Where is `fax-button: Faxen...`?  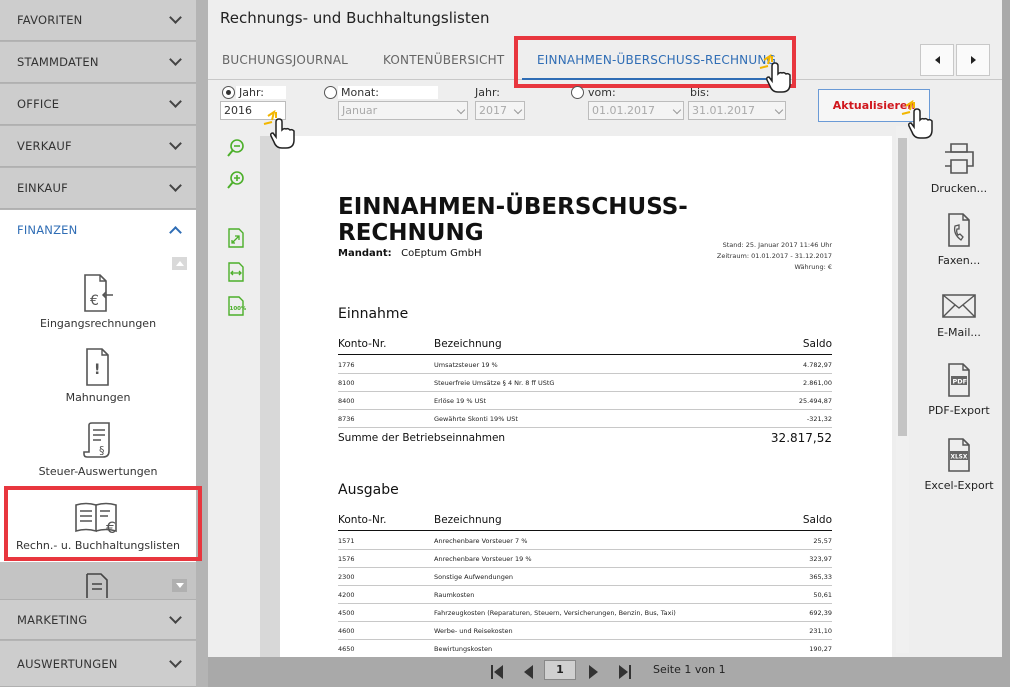 fax-button: Faxen... is located at coordinates (959, 239).